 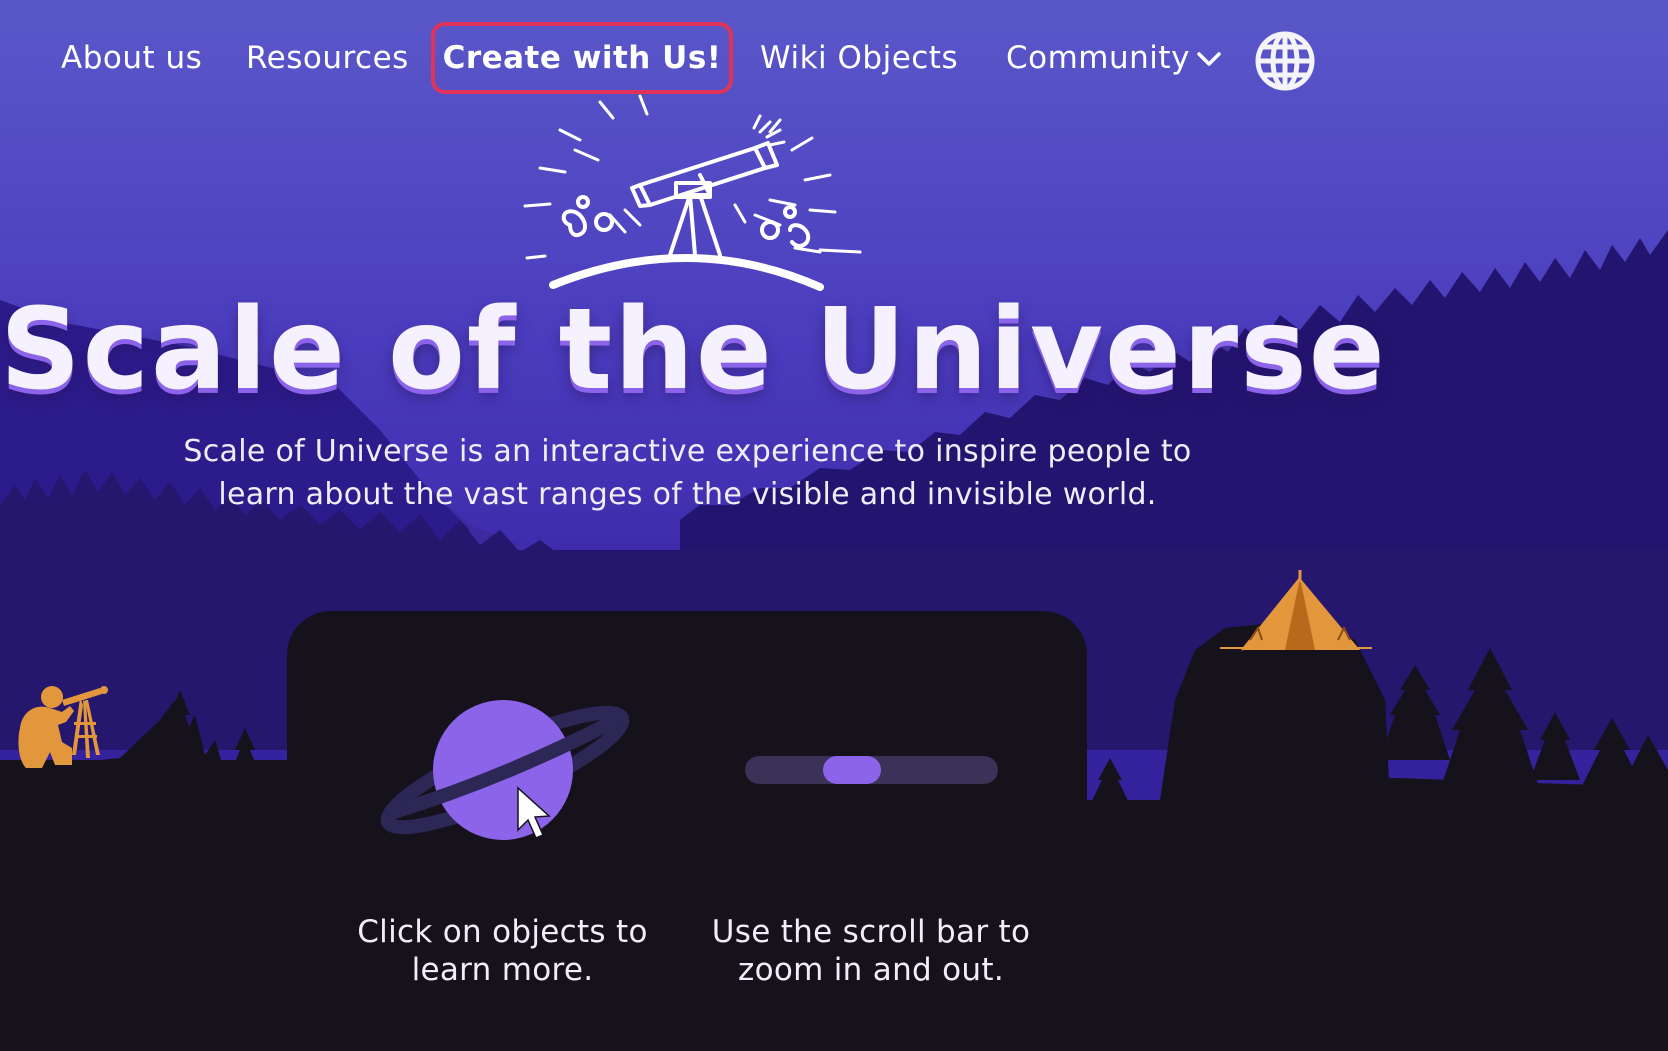 I want to click on tip-click-objects: Click on objects to learn more., so click(x=502, y=951).